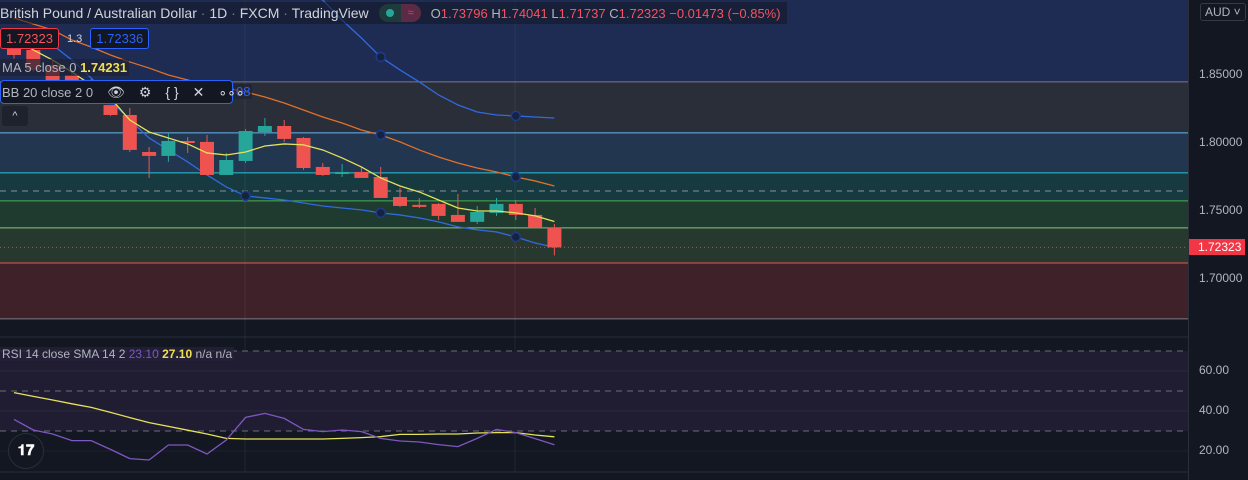 The height and width of the screenshot is (480, 1248). I want to click on sell-button: 1.72323, so click(29, 38).